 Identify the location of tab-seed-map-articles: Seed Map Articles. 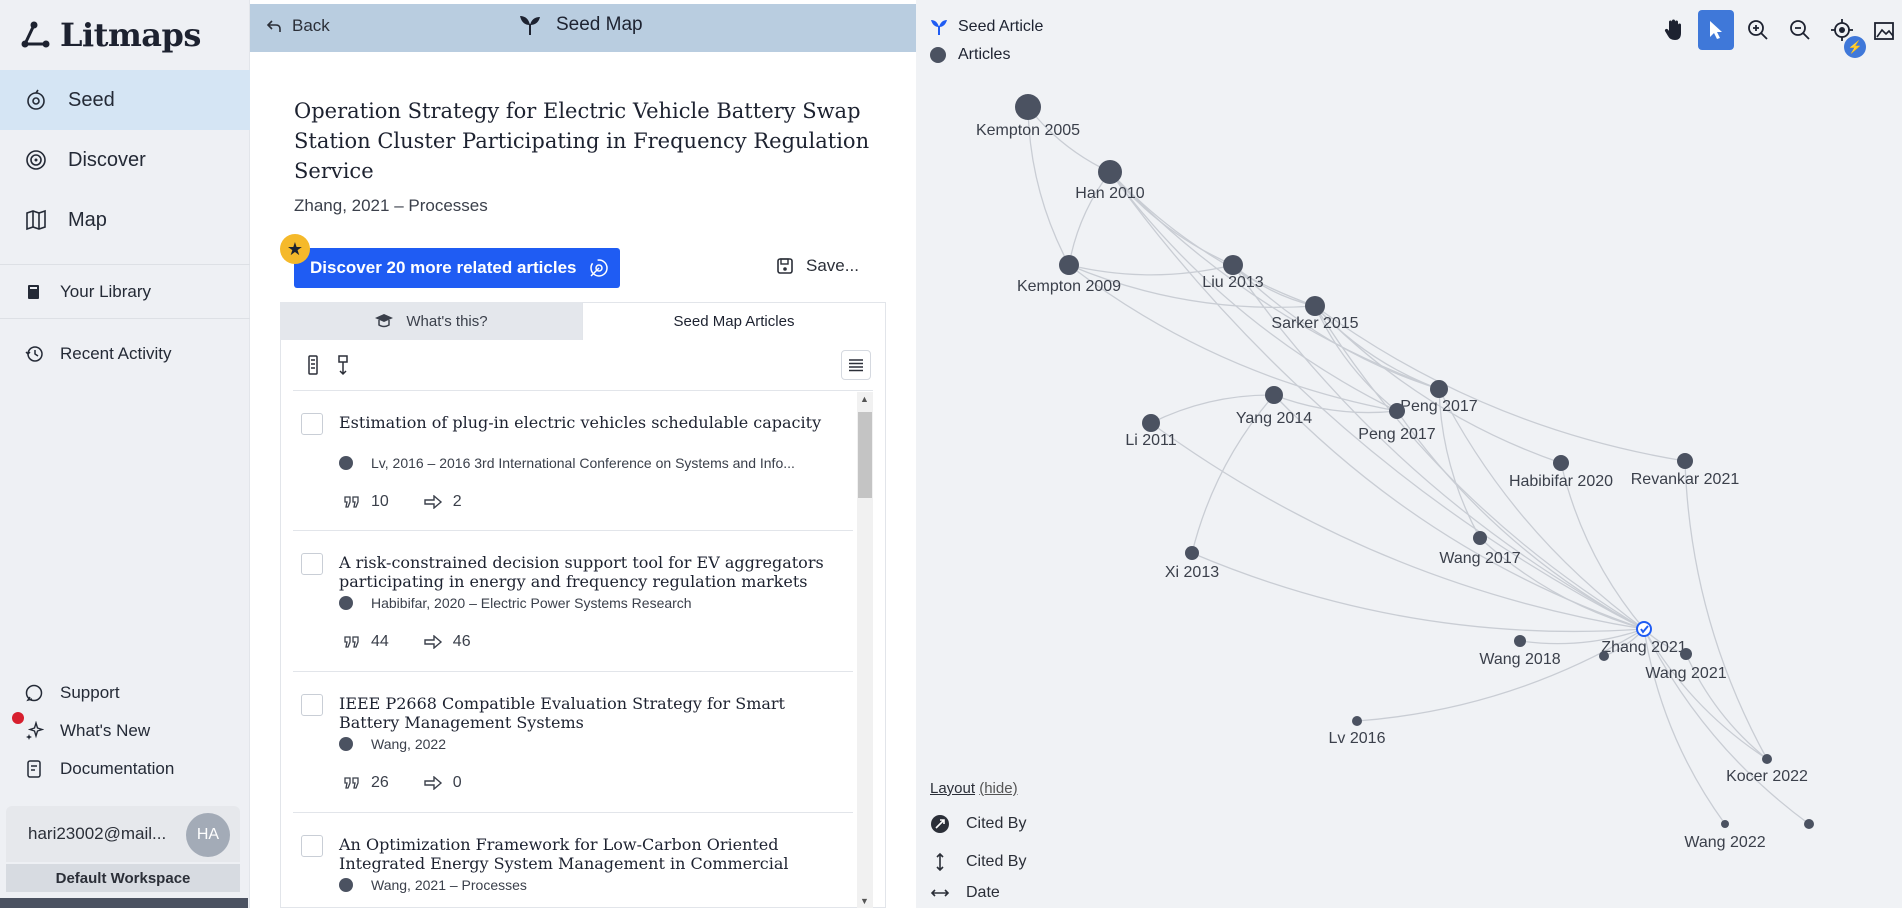
(734, 321).